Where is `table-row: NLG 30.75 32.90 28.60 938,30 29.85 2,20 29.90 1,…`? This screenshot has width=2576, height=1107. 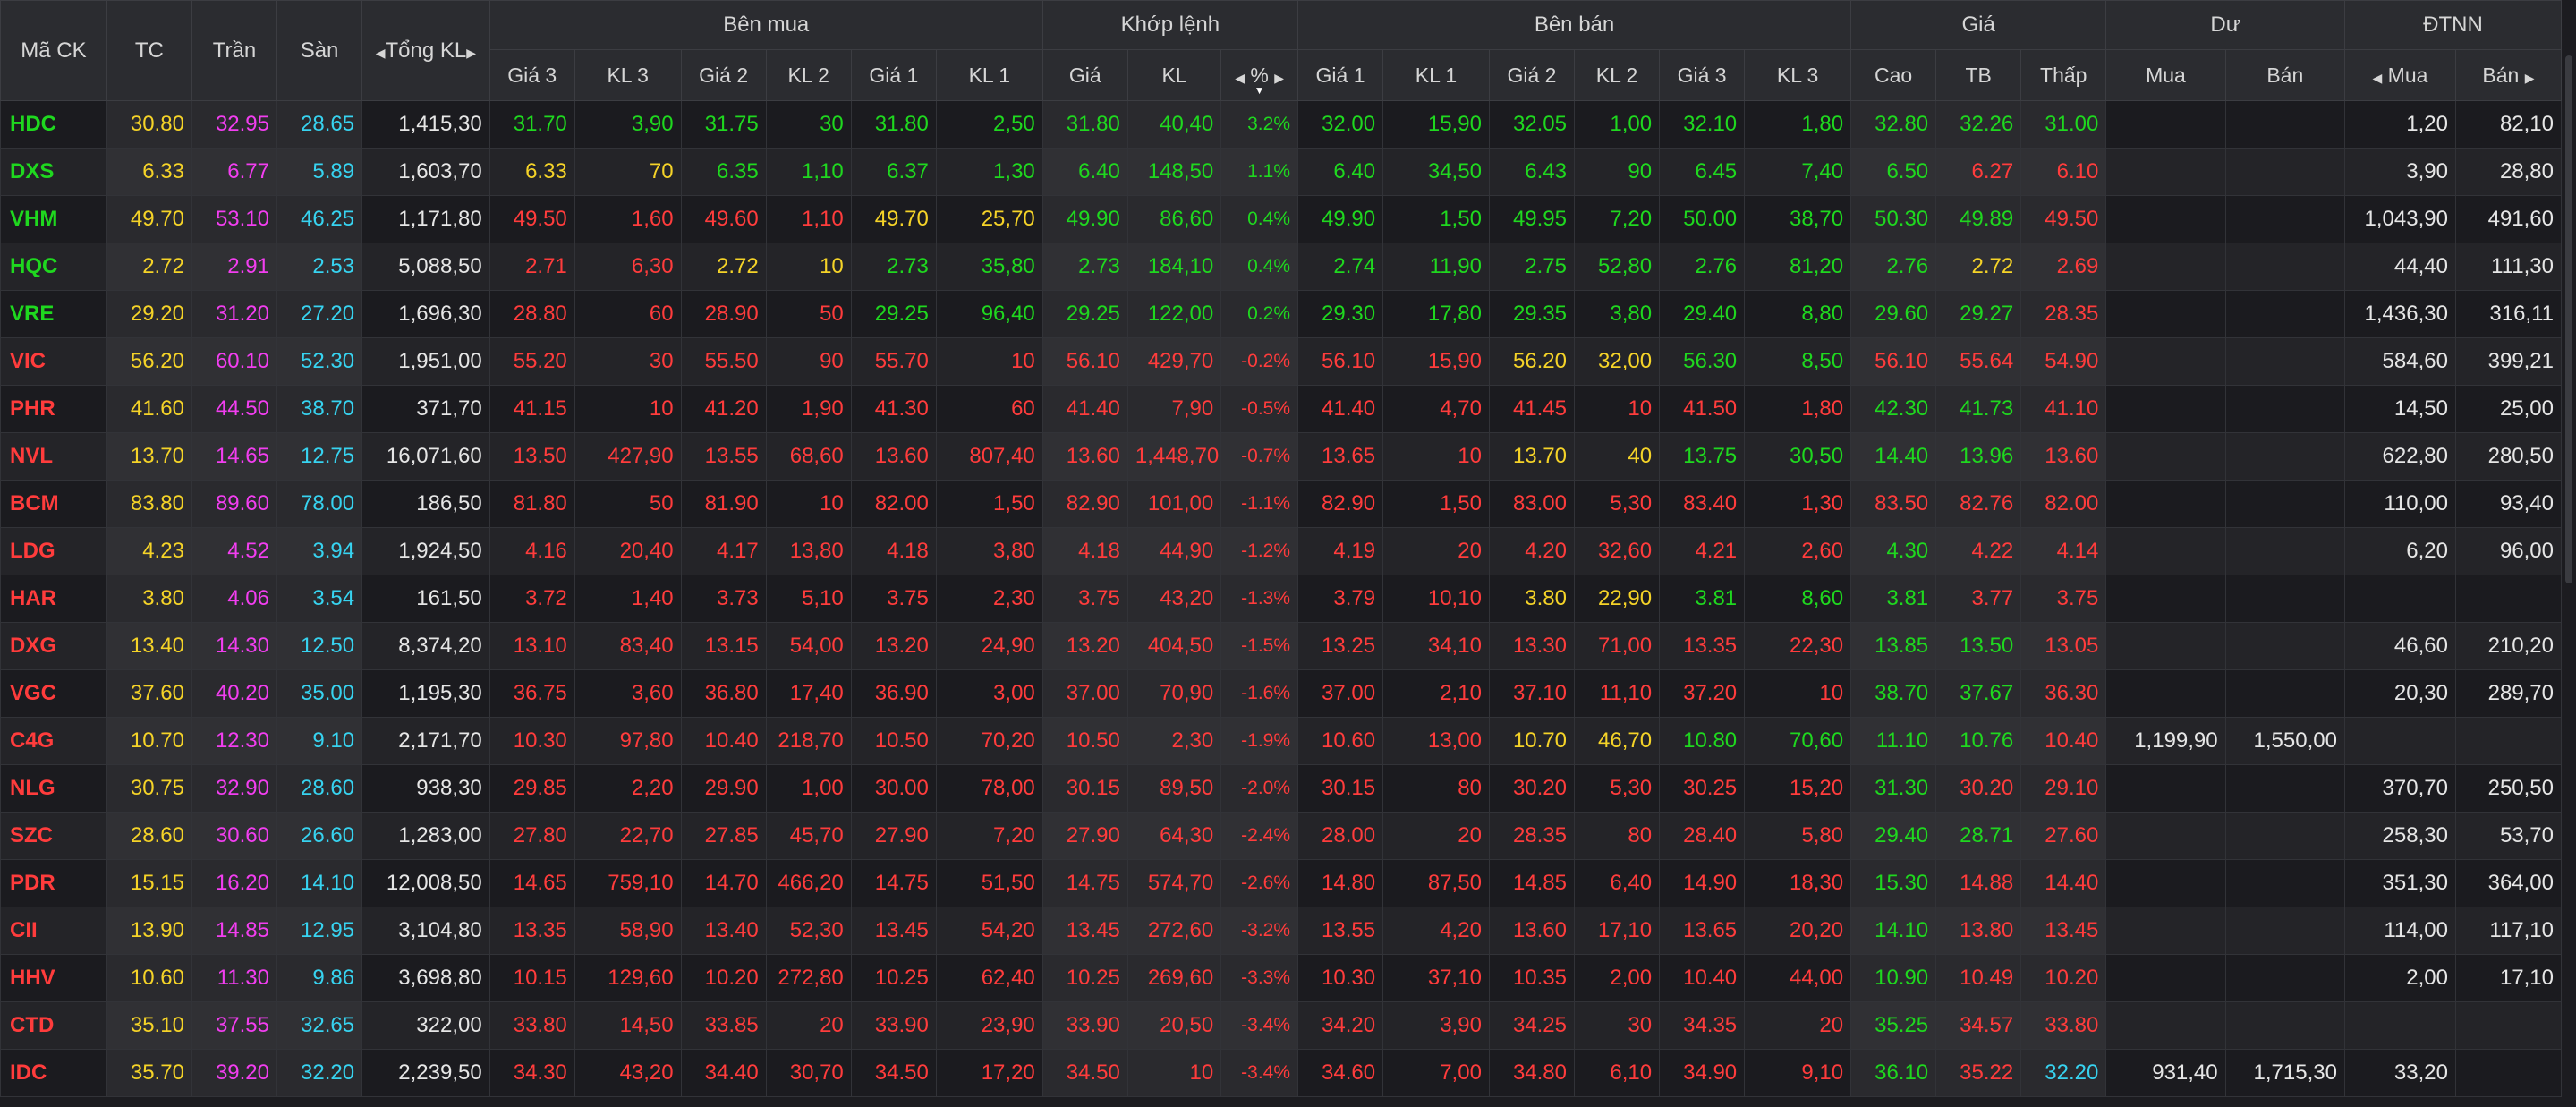 table-row: NLG 30.75 32.90 28.60 938,30 29.85 2,20 29.90 1,… is located at coordinates (1281, 788).